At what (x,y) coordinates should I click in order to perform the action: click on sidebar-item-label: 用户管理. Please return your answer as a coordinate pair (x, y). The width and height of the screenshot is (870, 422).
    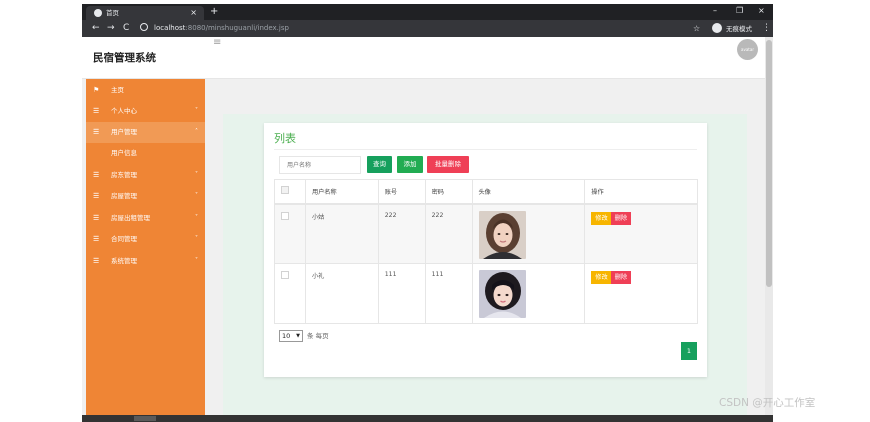
    Looking at the image, I should click on (124, 132).